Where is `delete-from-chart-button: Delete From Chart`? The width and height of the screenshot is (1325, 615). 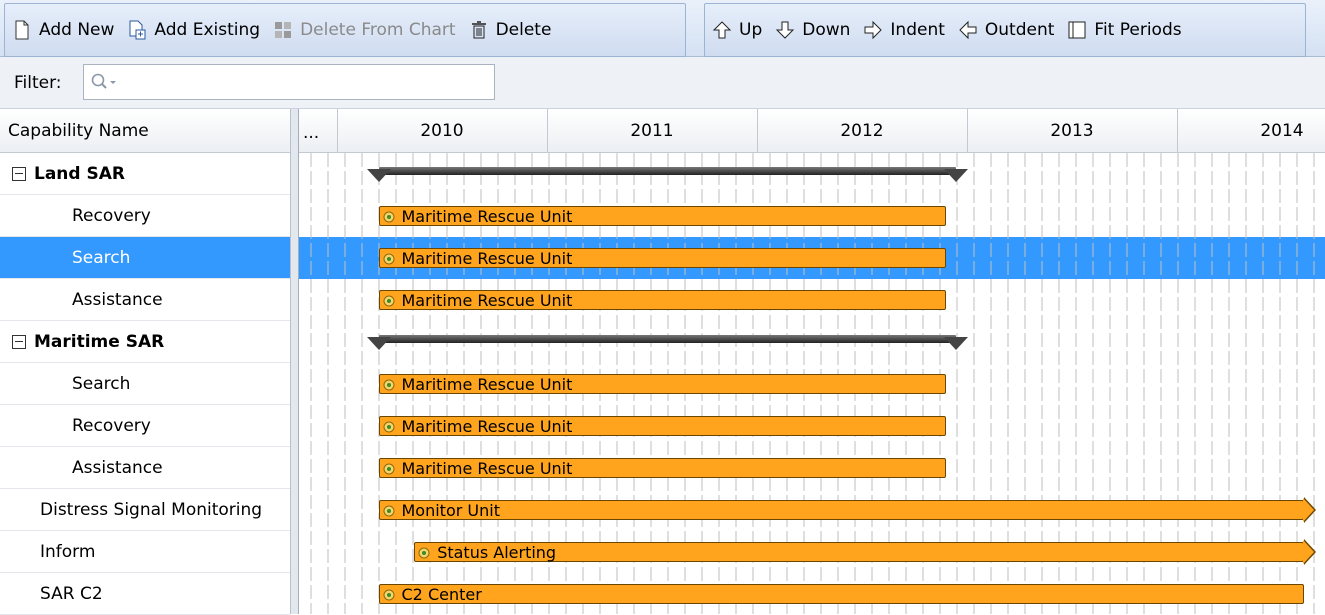
delete-from-chart-button: Delete From Chart is located at coordinates (364, 30).